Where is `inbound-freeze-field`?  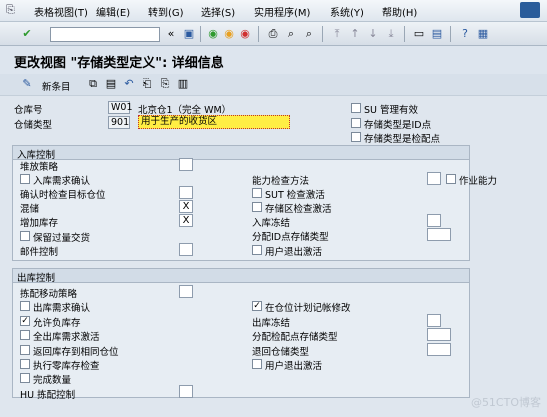
inbound-freeze-field is located at coordinates (434, 220).